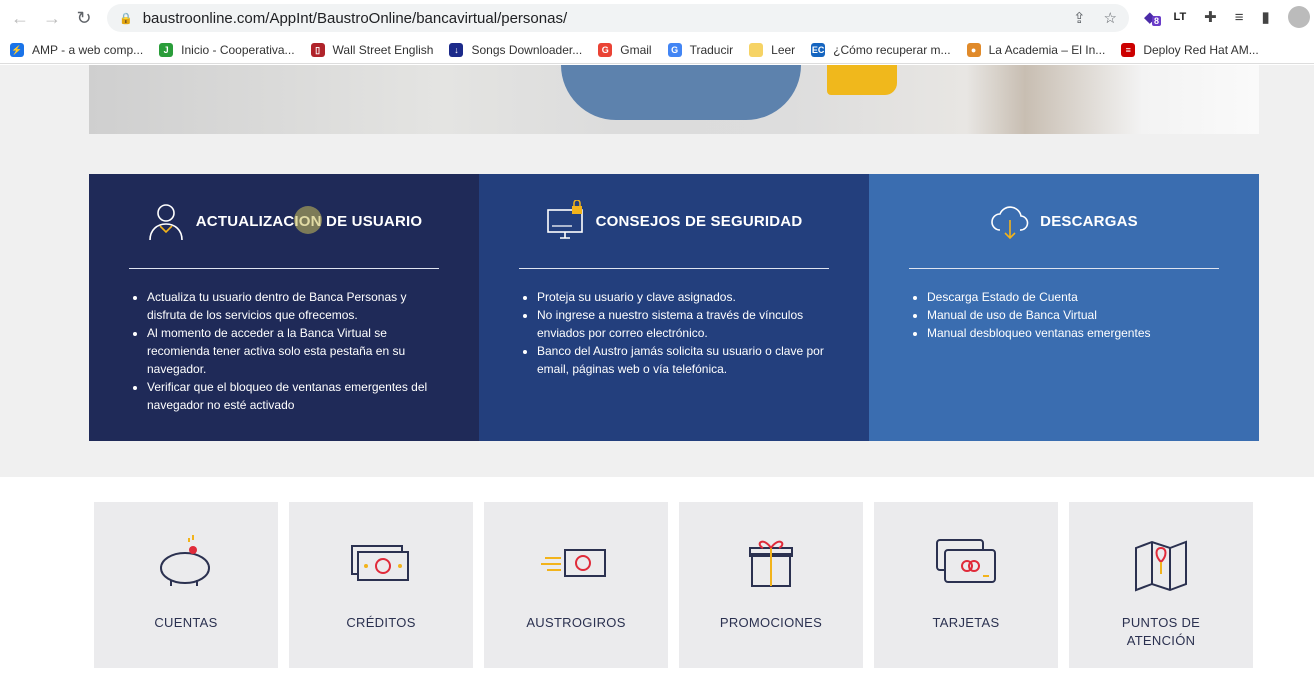 This screenshot has height=676, width=1314. Describe the element at coordinates (1161, 566) in the screenshot. I see `map-pin-icon` at that location.